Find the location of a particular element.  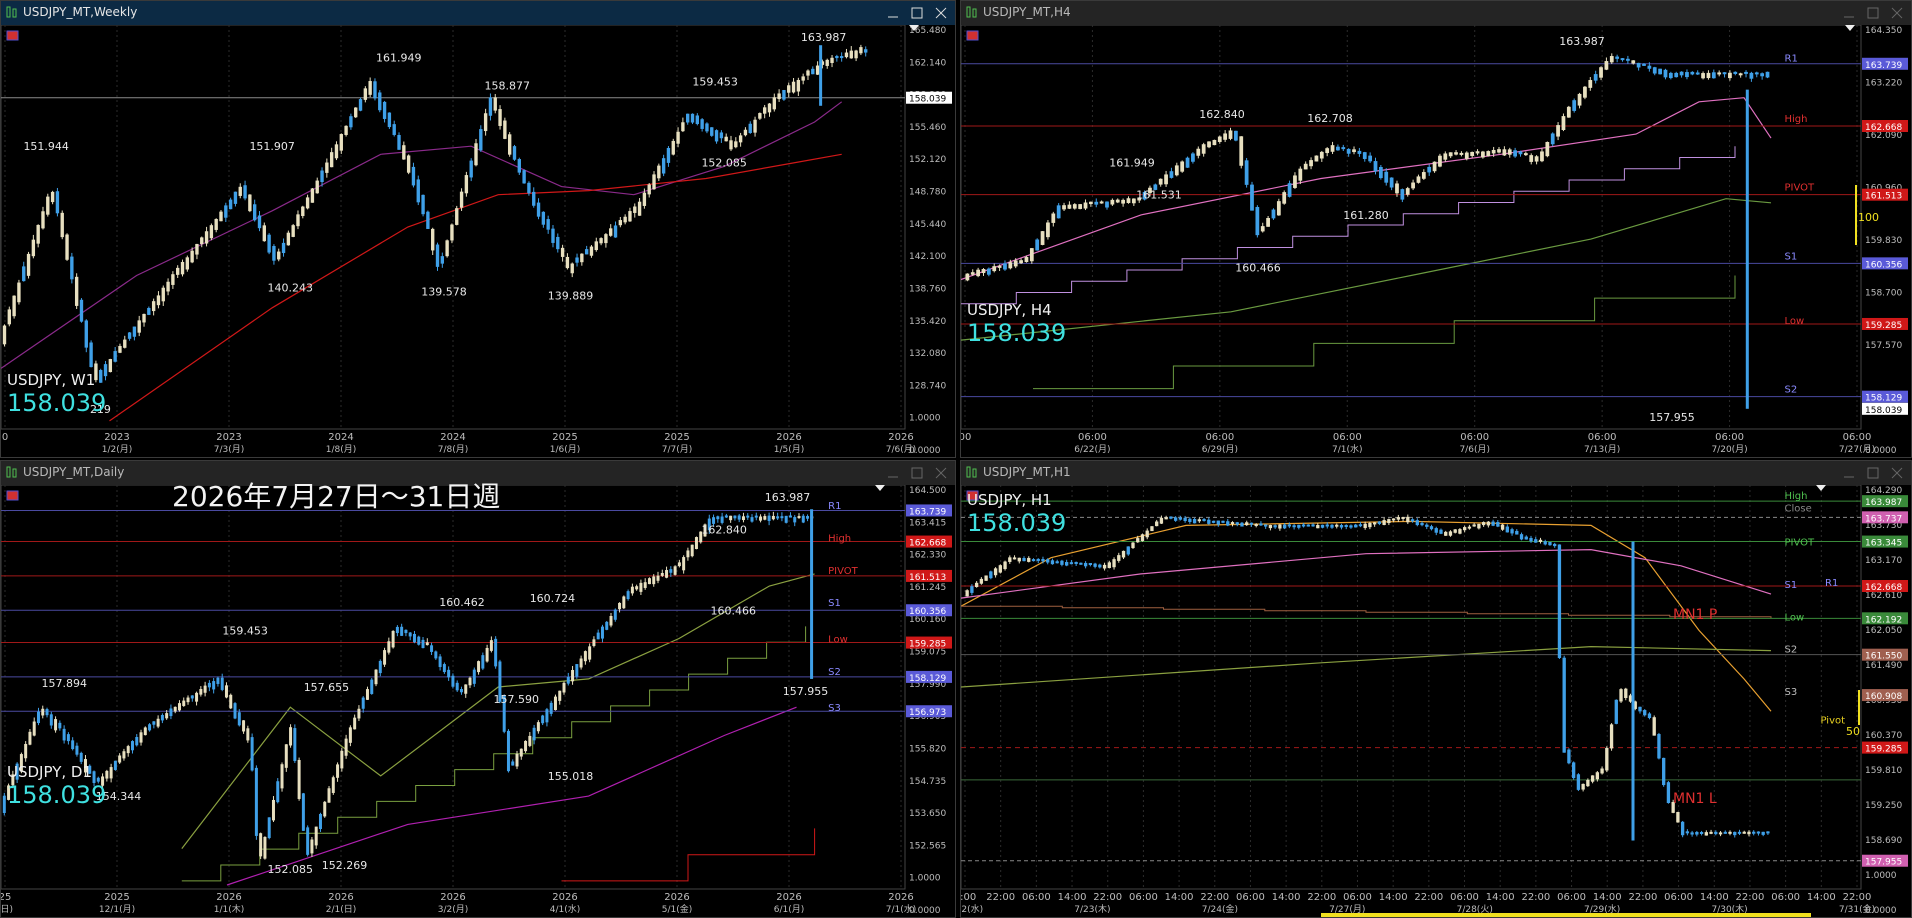

price-tick-label: 163.415 is located at coordinates (927, 523).